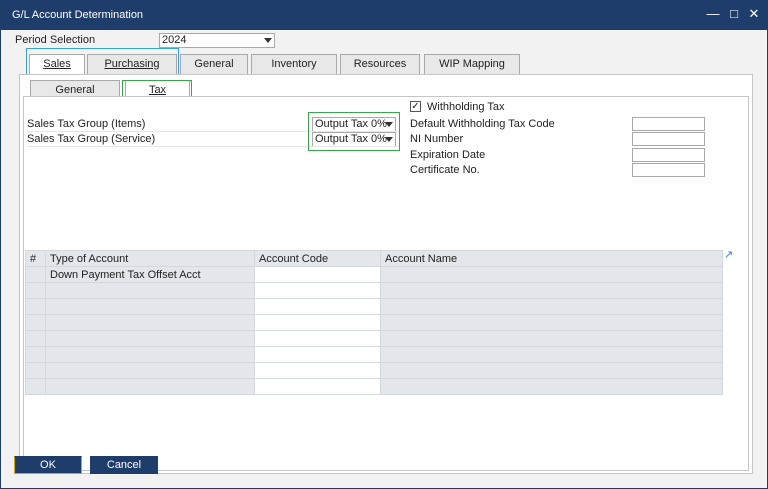 This screenshot has width=768, height=489. Describe the element at coordinates (317, 274) in the screenshot. I see `account-code-cell` at that location.